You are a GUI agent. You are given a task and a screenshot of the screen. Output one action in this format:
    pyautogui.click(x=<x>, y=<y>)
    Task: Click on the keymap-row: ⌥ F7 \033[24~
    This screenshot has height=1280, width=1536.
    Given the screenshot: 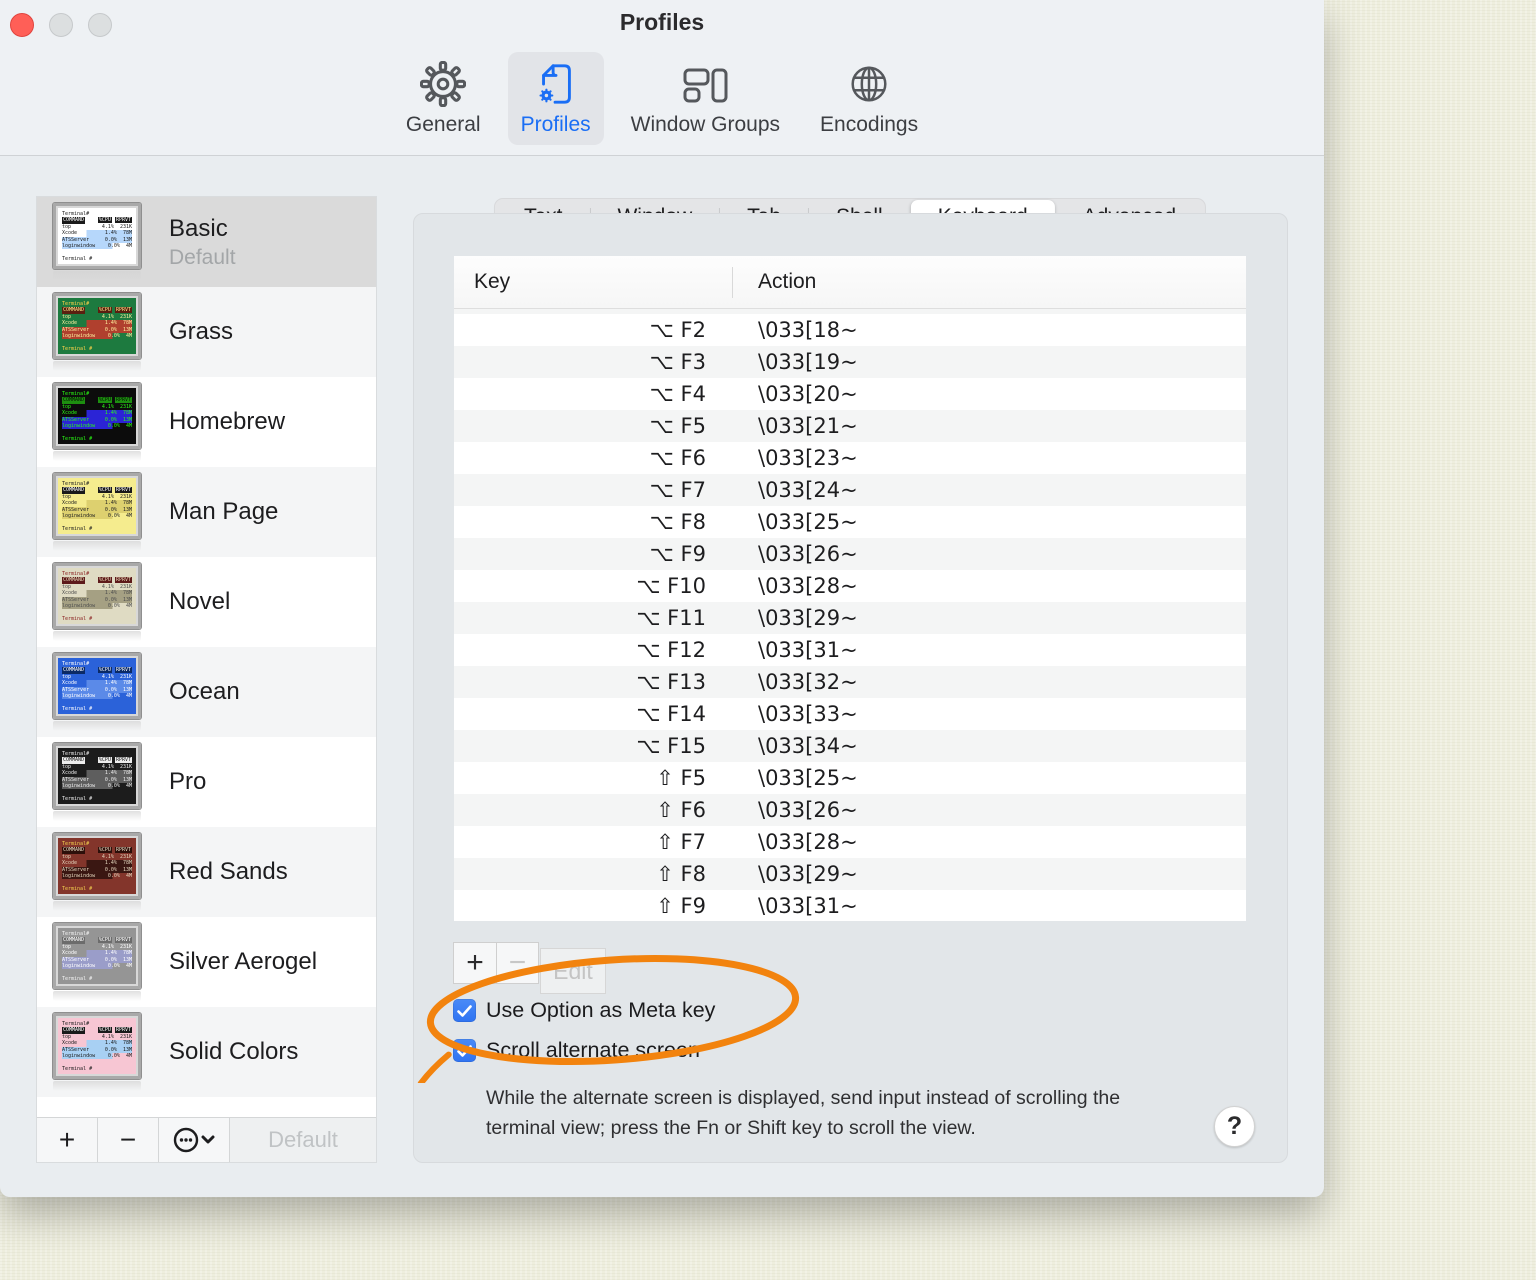 What is the action you would take?
    pyautogui.click(x=850, y=490)
    